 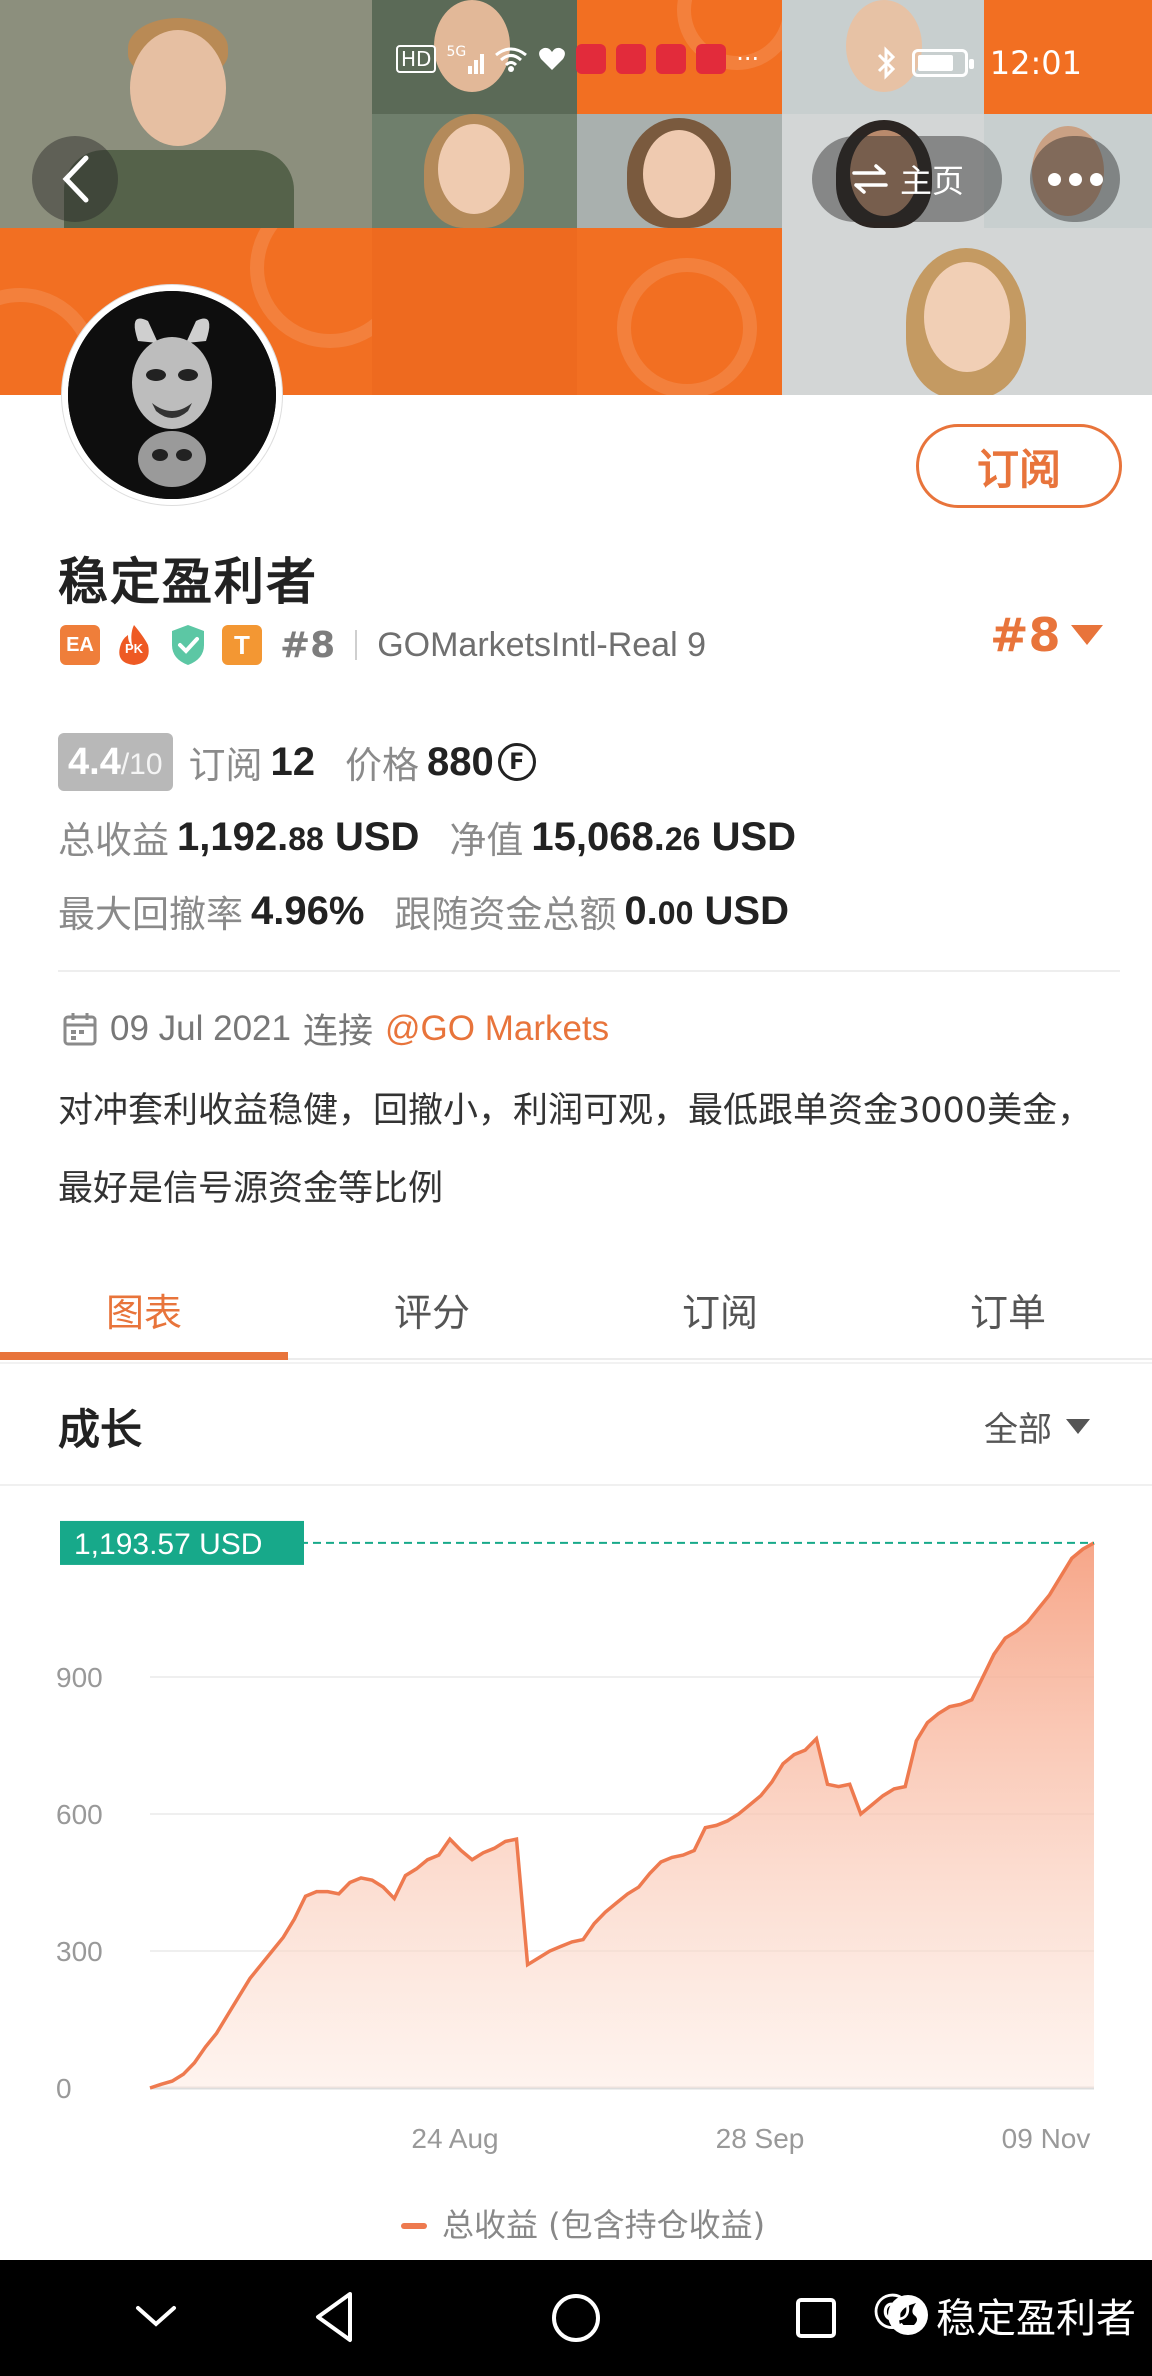 What do you see at coordinates (1036, 2319) in the screenshot?
I see `watermark-text: 稳定盈利者` at bounding box center [1036, 2319].